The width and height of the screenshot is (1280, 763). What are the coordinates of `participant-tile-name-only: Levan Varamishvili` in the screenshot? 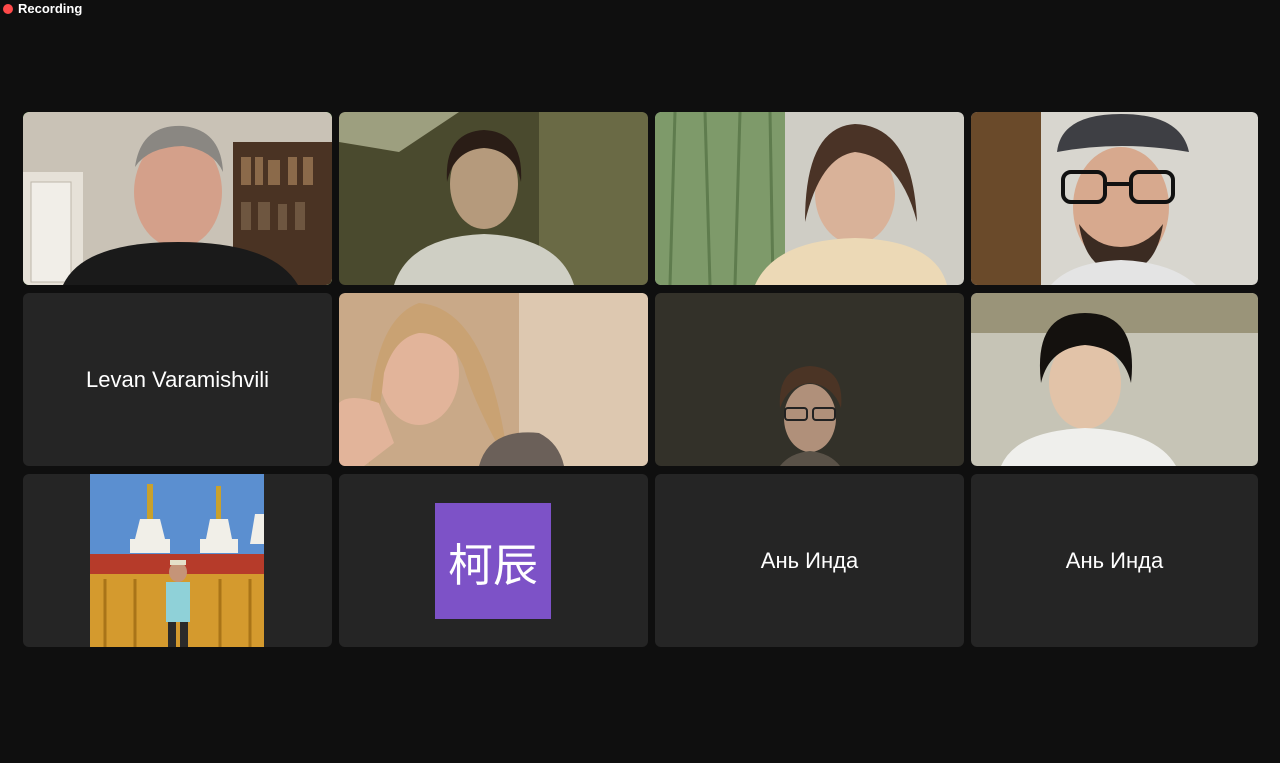 It's located at (177, 379).